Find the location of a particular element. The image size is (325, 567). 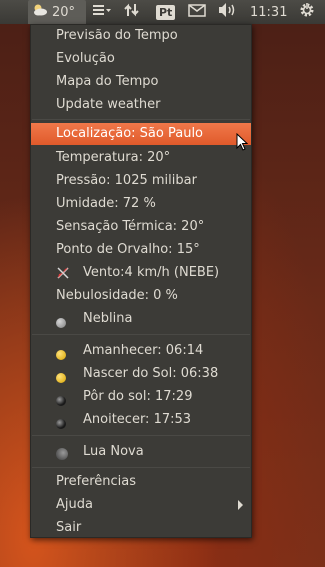

condition-pressure: Pressão: 1025 milibar is located at coordinates (141, 181).